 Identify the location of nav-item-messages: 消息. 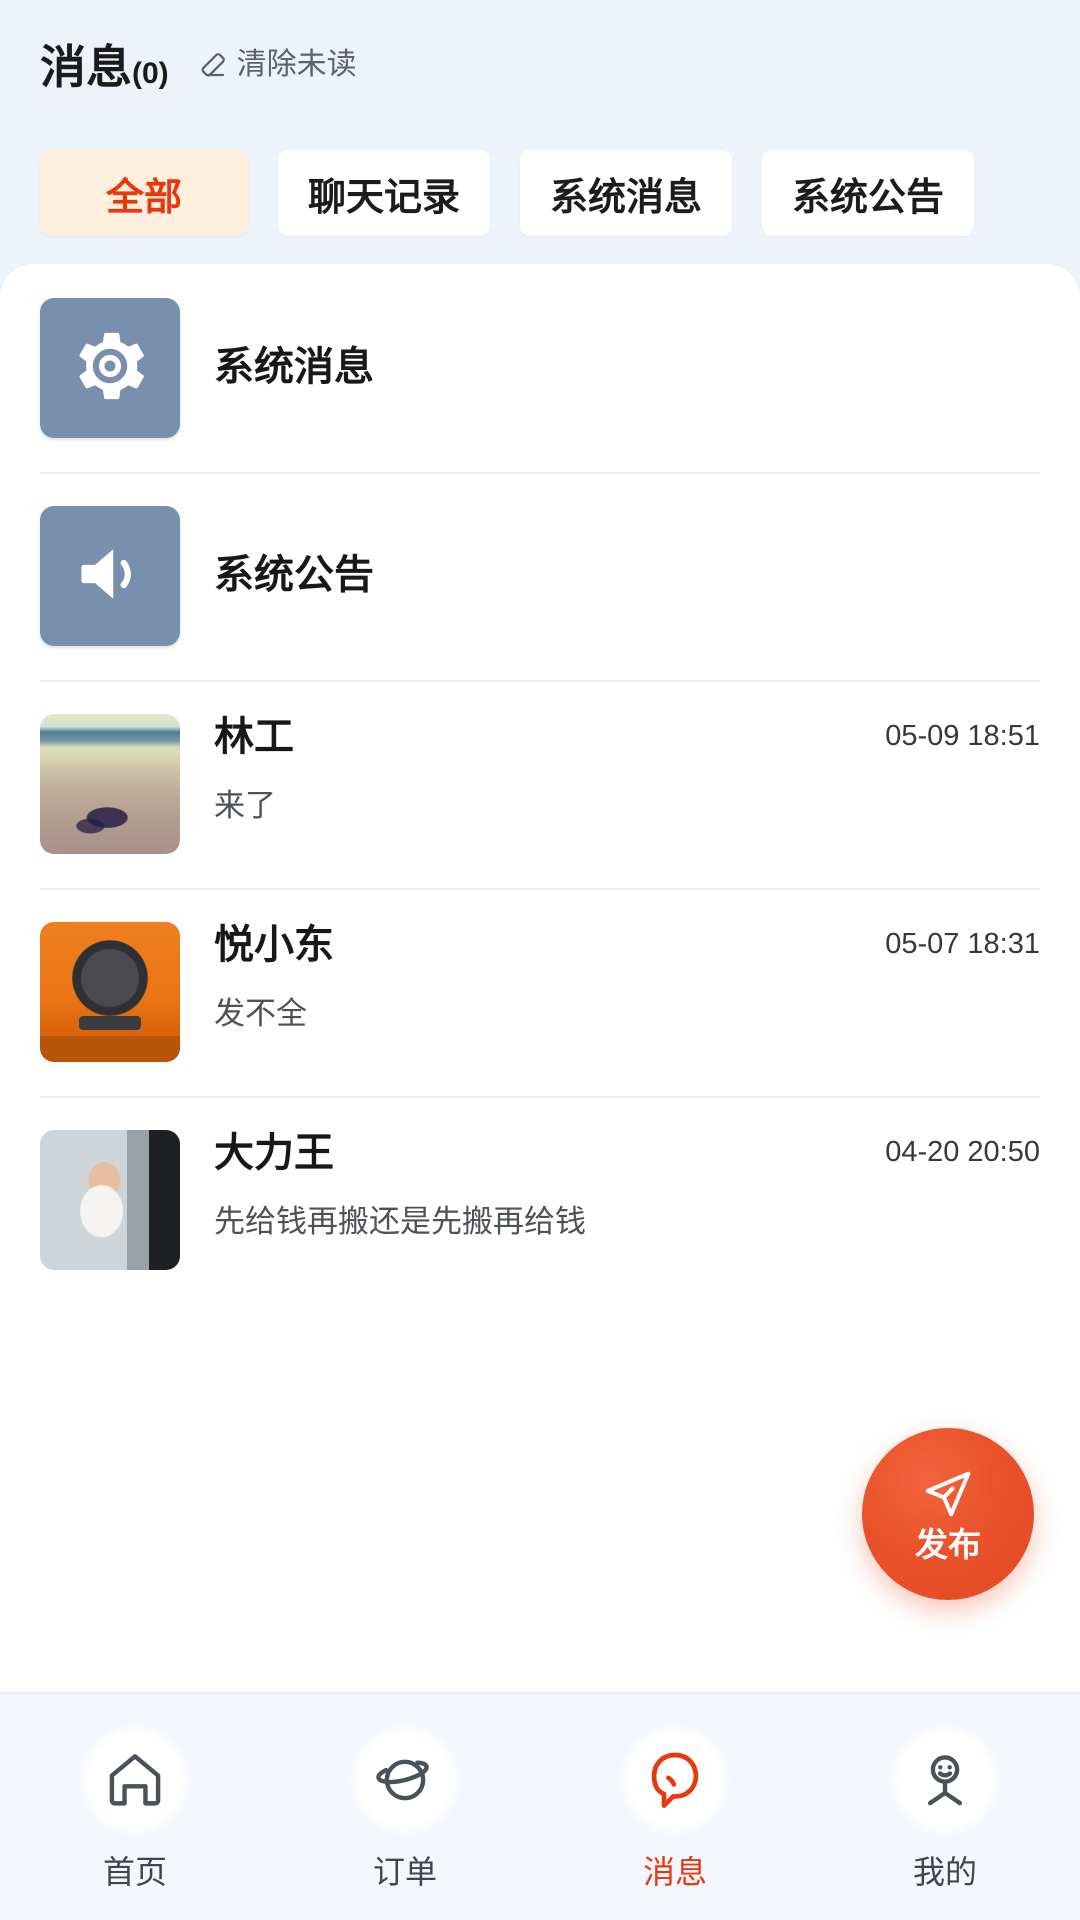
(675, 1806).